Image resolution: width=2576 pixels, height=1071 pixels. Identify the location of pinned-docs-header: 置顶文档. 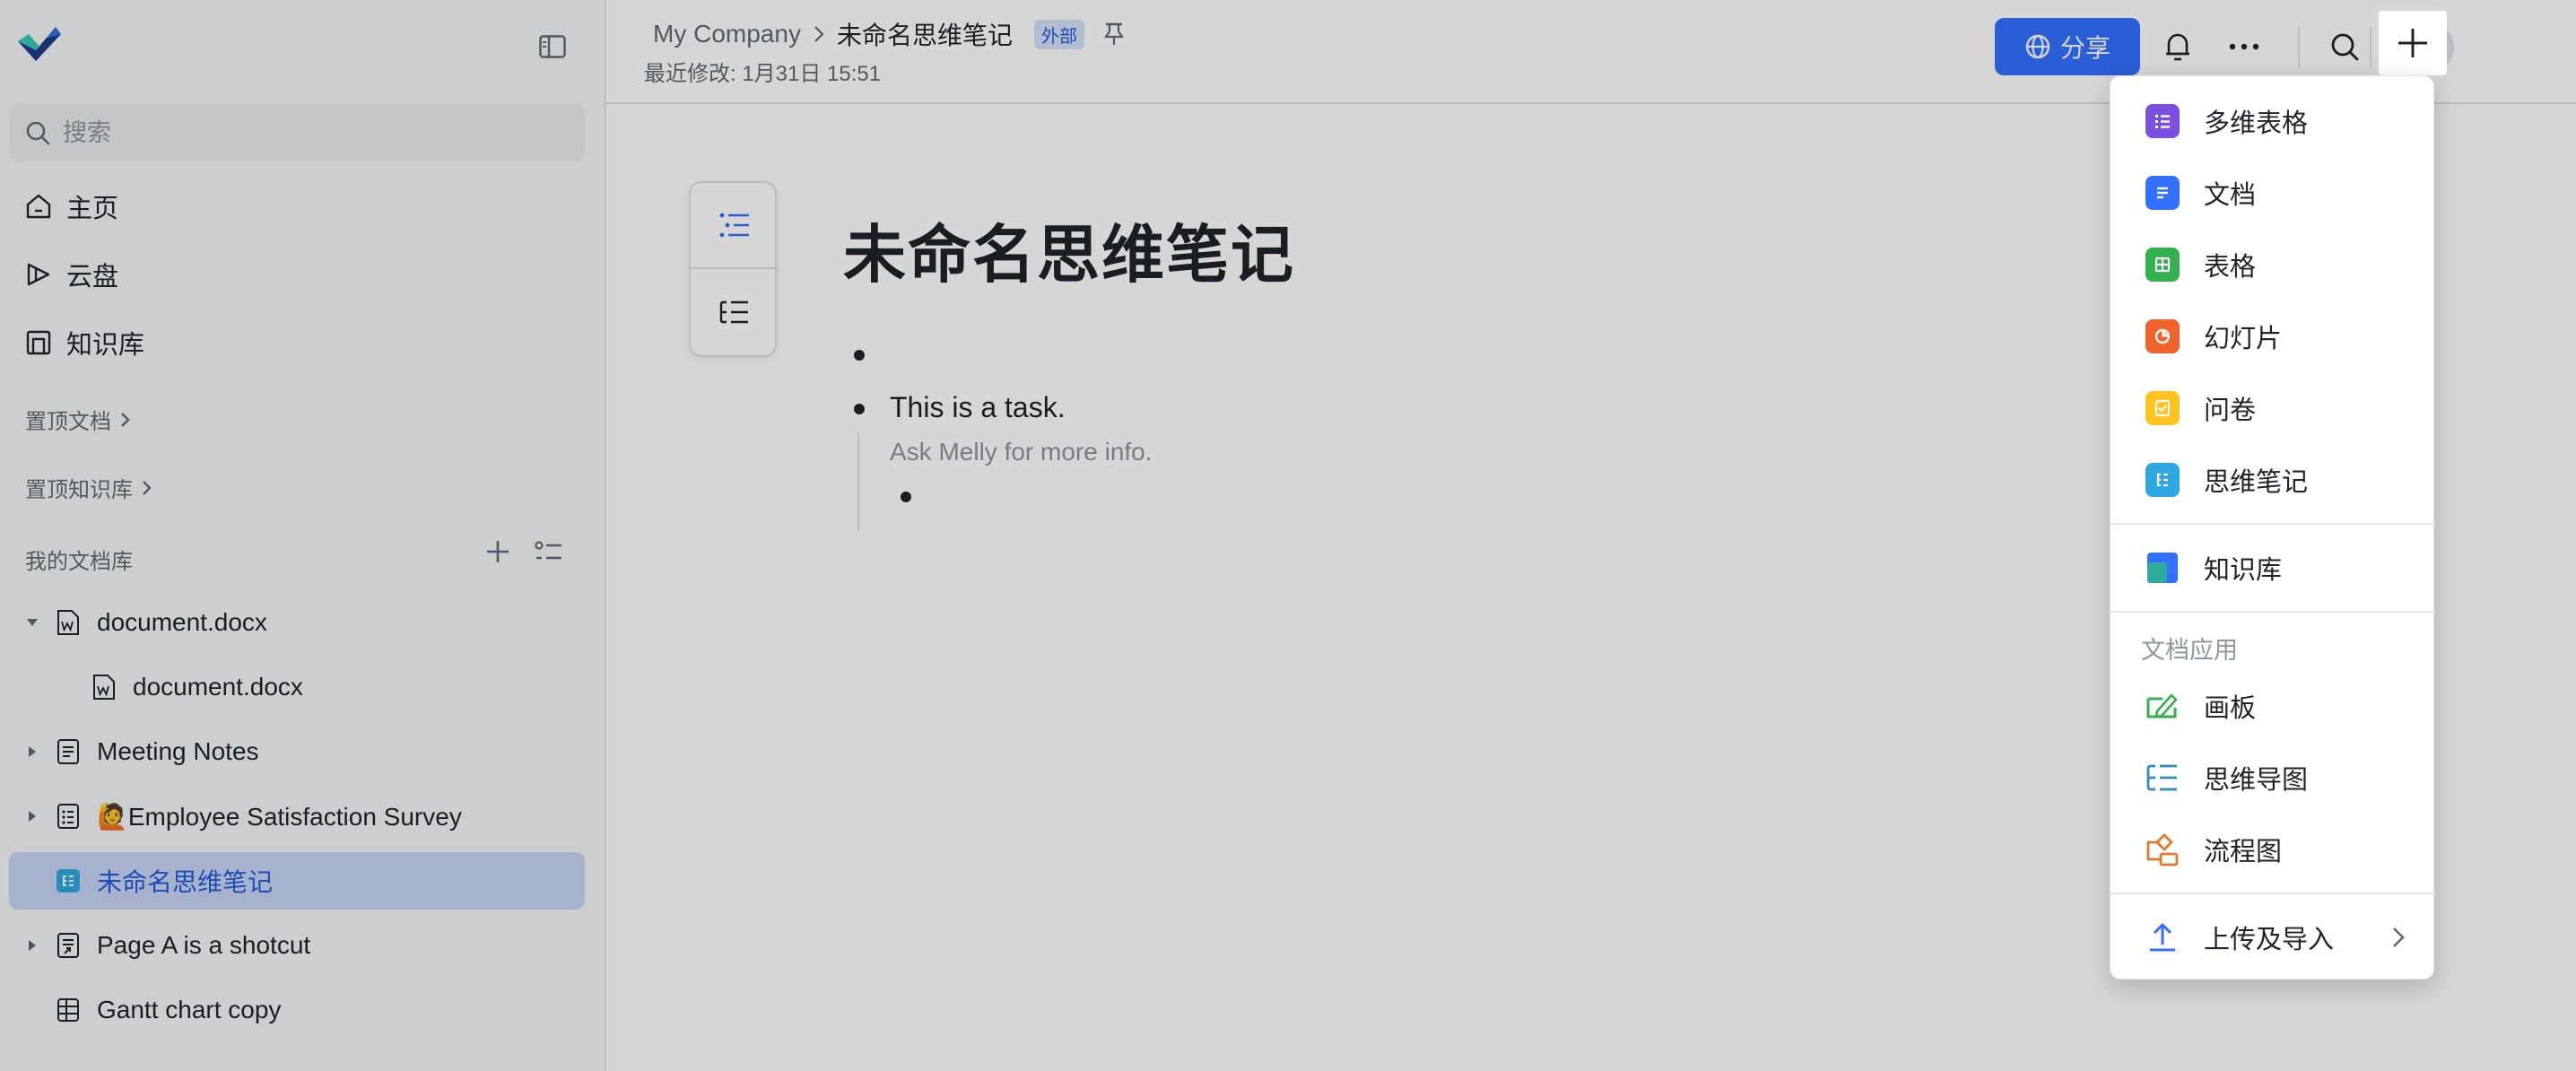
(78, 420).